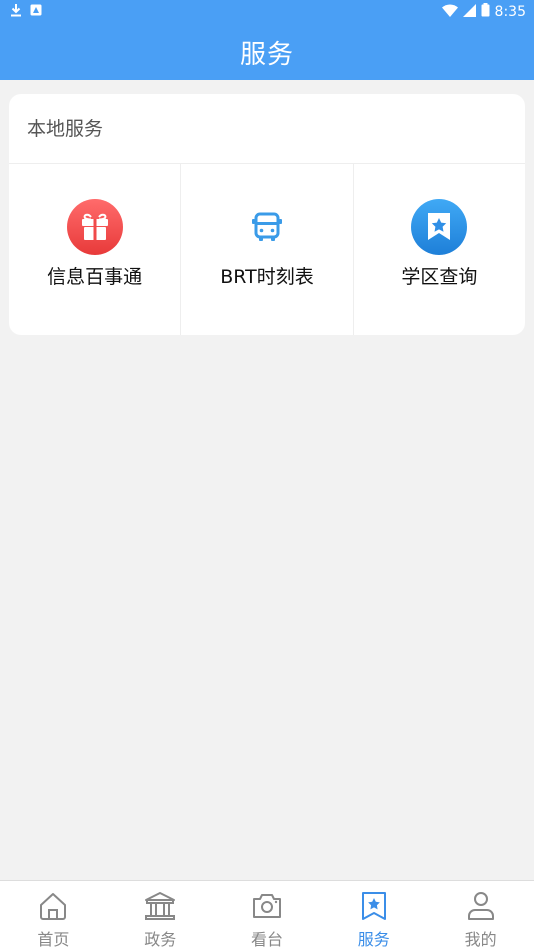 The width and height of the screenshot is (534, 950). Describe the element at coordinates (160, 939) in the screenshot. I see `tab-label: 政务` at that location.